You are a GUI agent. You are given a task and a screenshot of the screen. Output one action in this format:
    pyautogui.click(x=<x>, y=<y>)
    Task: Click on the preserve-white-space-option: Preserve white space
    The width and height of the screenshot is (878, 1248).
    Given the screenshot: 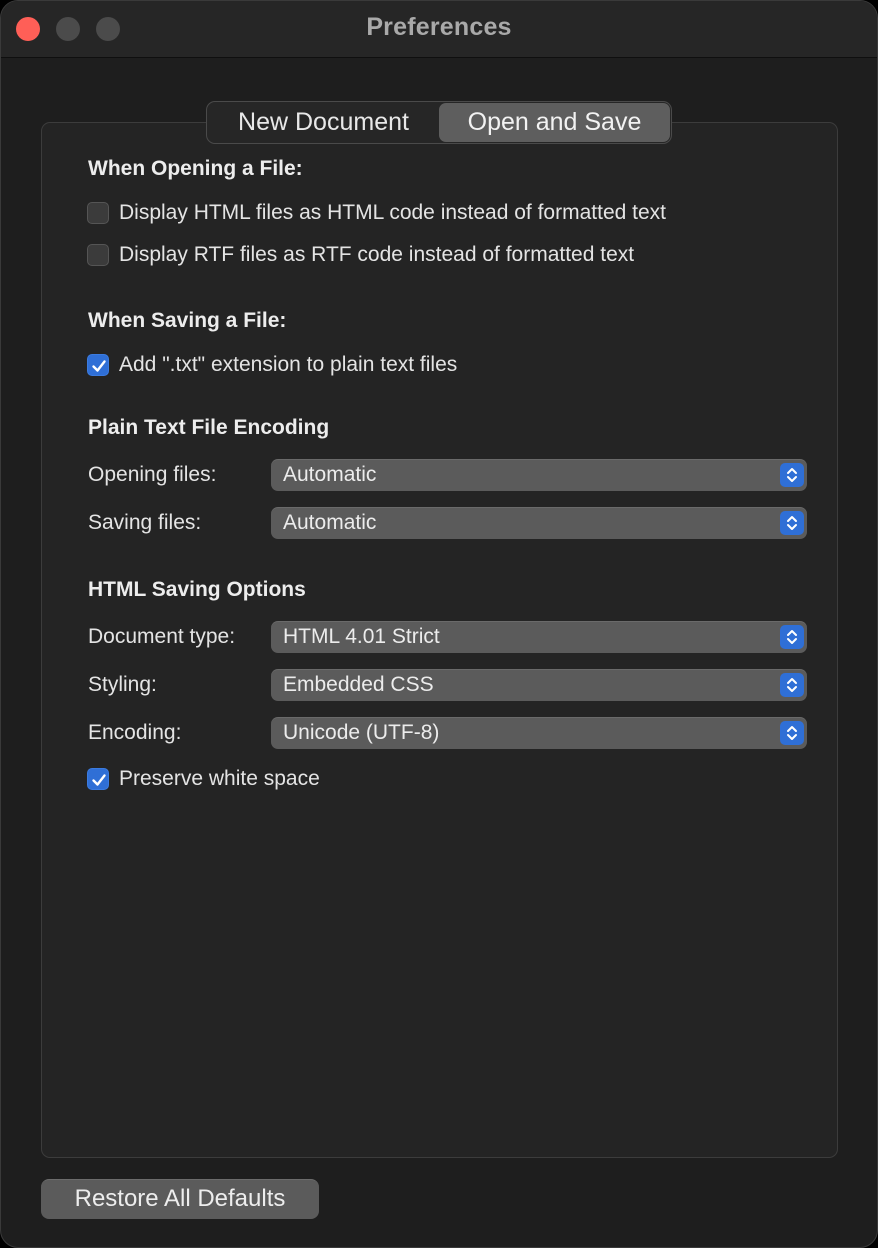 What is the action you would take?
    pyautogui.click(x=203, y=779)
    